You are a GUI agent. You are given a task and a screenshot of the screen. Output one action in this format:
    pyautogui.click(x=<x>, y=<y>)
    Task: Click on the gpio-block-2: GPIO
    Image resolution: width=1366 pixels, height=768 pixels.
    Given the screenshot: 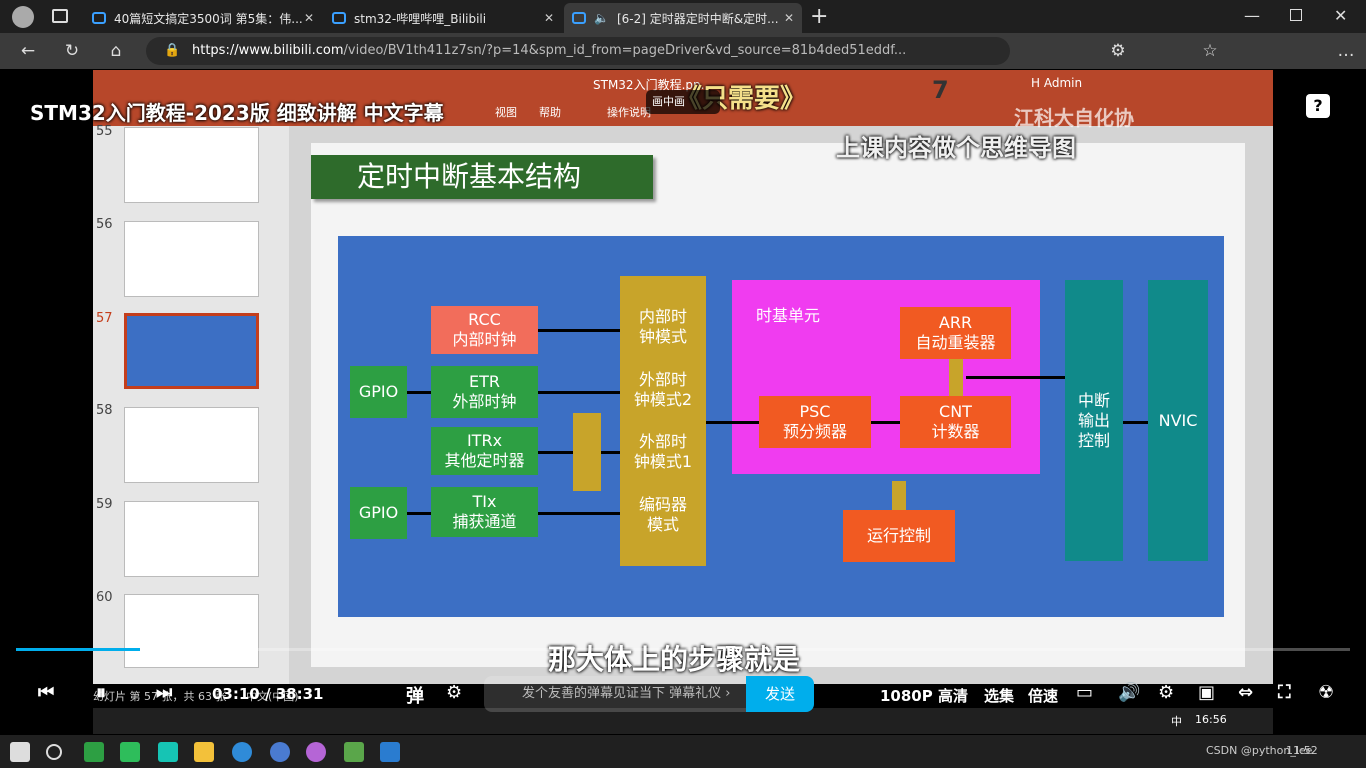 What is the action you would take?
    pyautogui.click(x=378, y=513)
    